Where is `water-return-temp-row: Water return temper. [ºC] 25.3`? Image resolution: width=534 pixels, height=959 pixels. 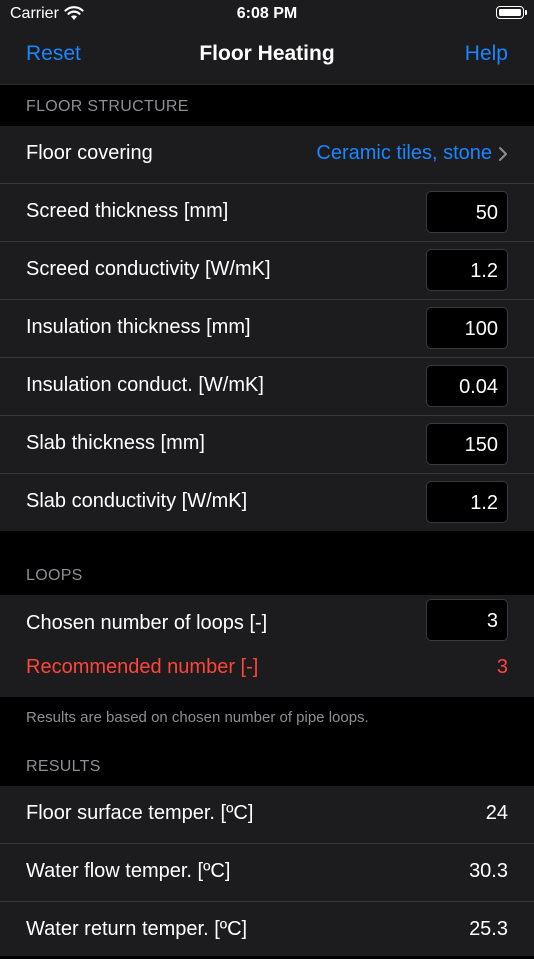 water-return-temp-row: Water return temper. [ºC] 25.3 is located at coordinates (267, 930).